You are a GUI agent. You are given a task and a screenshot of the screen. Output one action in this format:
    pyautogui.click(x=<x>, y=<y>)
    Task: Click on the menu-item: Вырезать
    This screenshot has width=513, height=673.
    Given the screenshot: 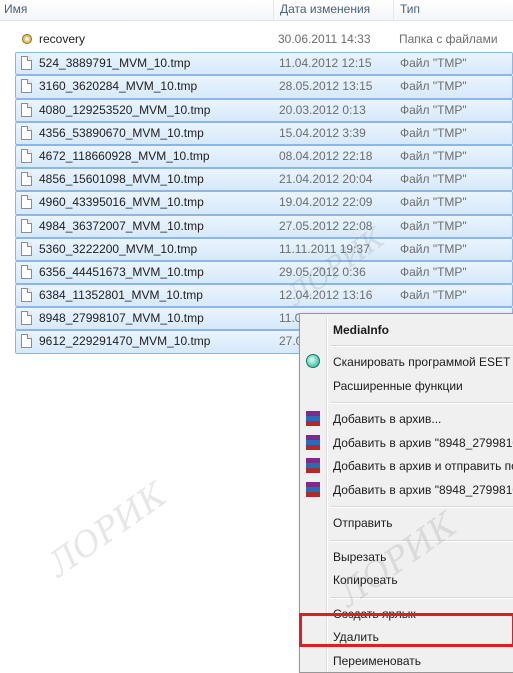 What is the action you would take?
    pyautogui.click(x=406, y=557)
    